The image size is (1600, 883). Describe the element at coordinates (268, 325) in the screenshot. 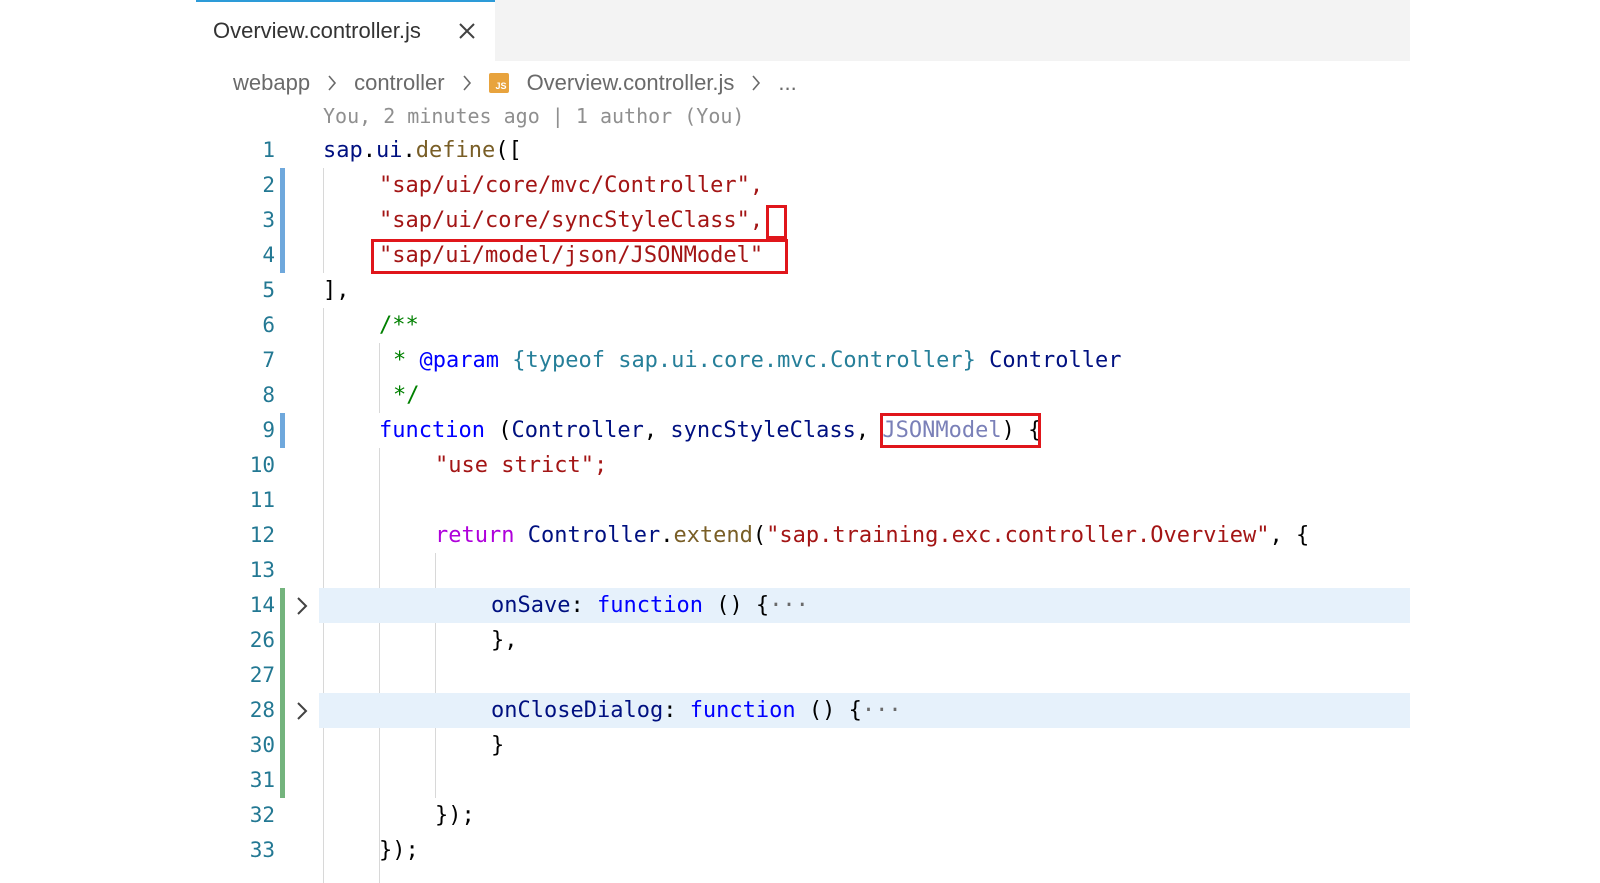

I see `line-number: 6` at that location.